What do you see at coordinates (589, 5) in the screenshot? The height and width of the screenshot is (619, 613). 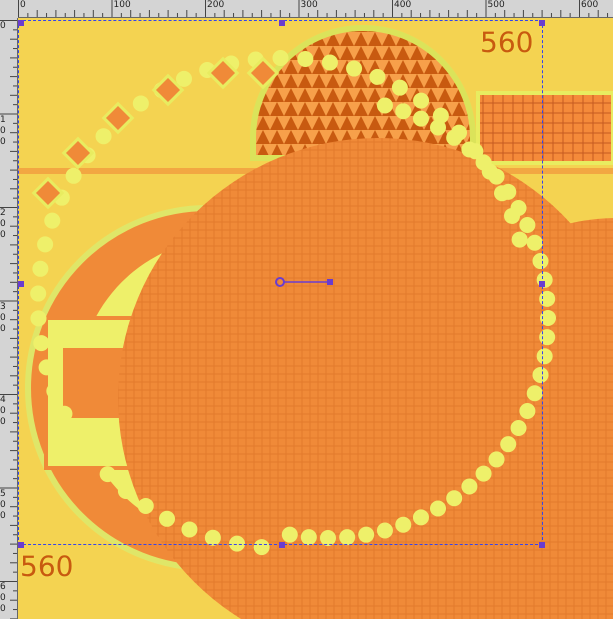 I see `ruler-label: 600` at bounding box center [589, 5].